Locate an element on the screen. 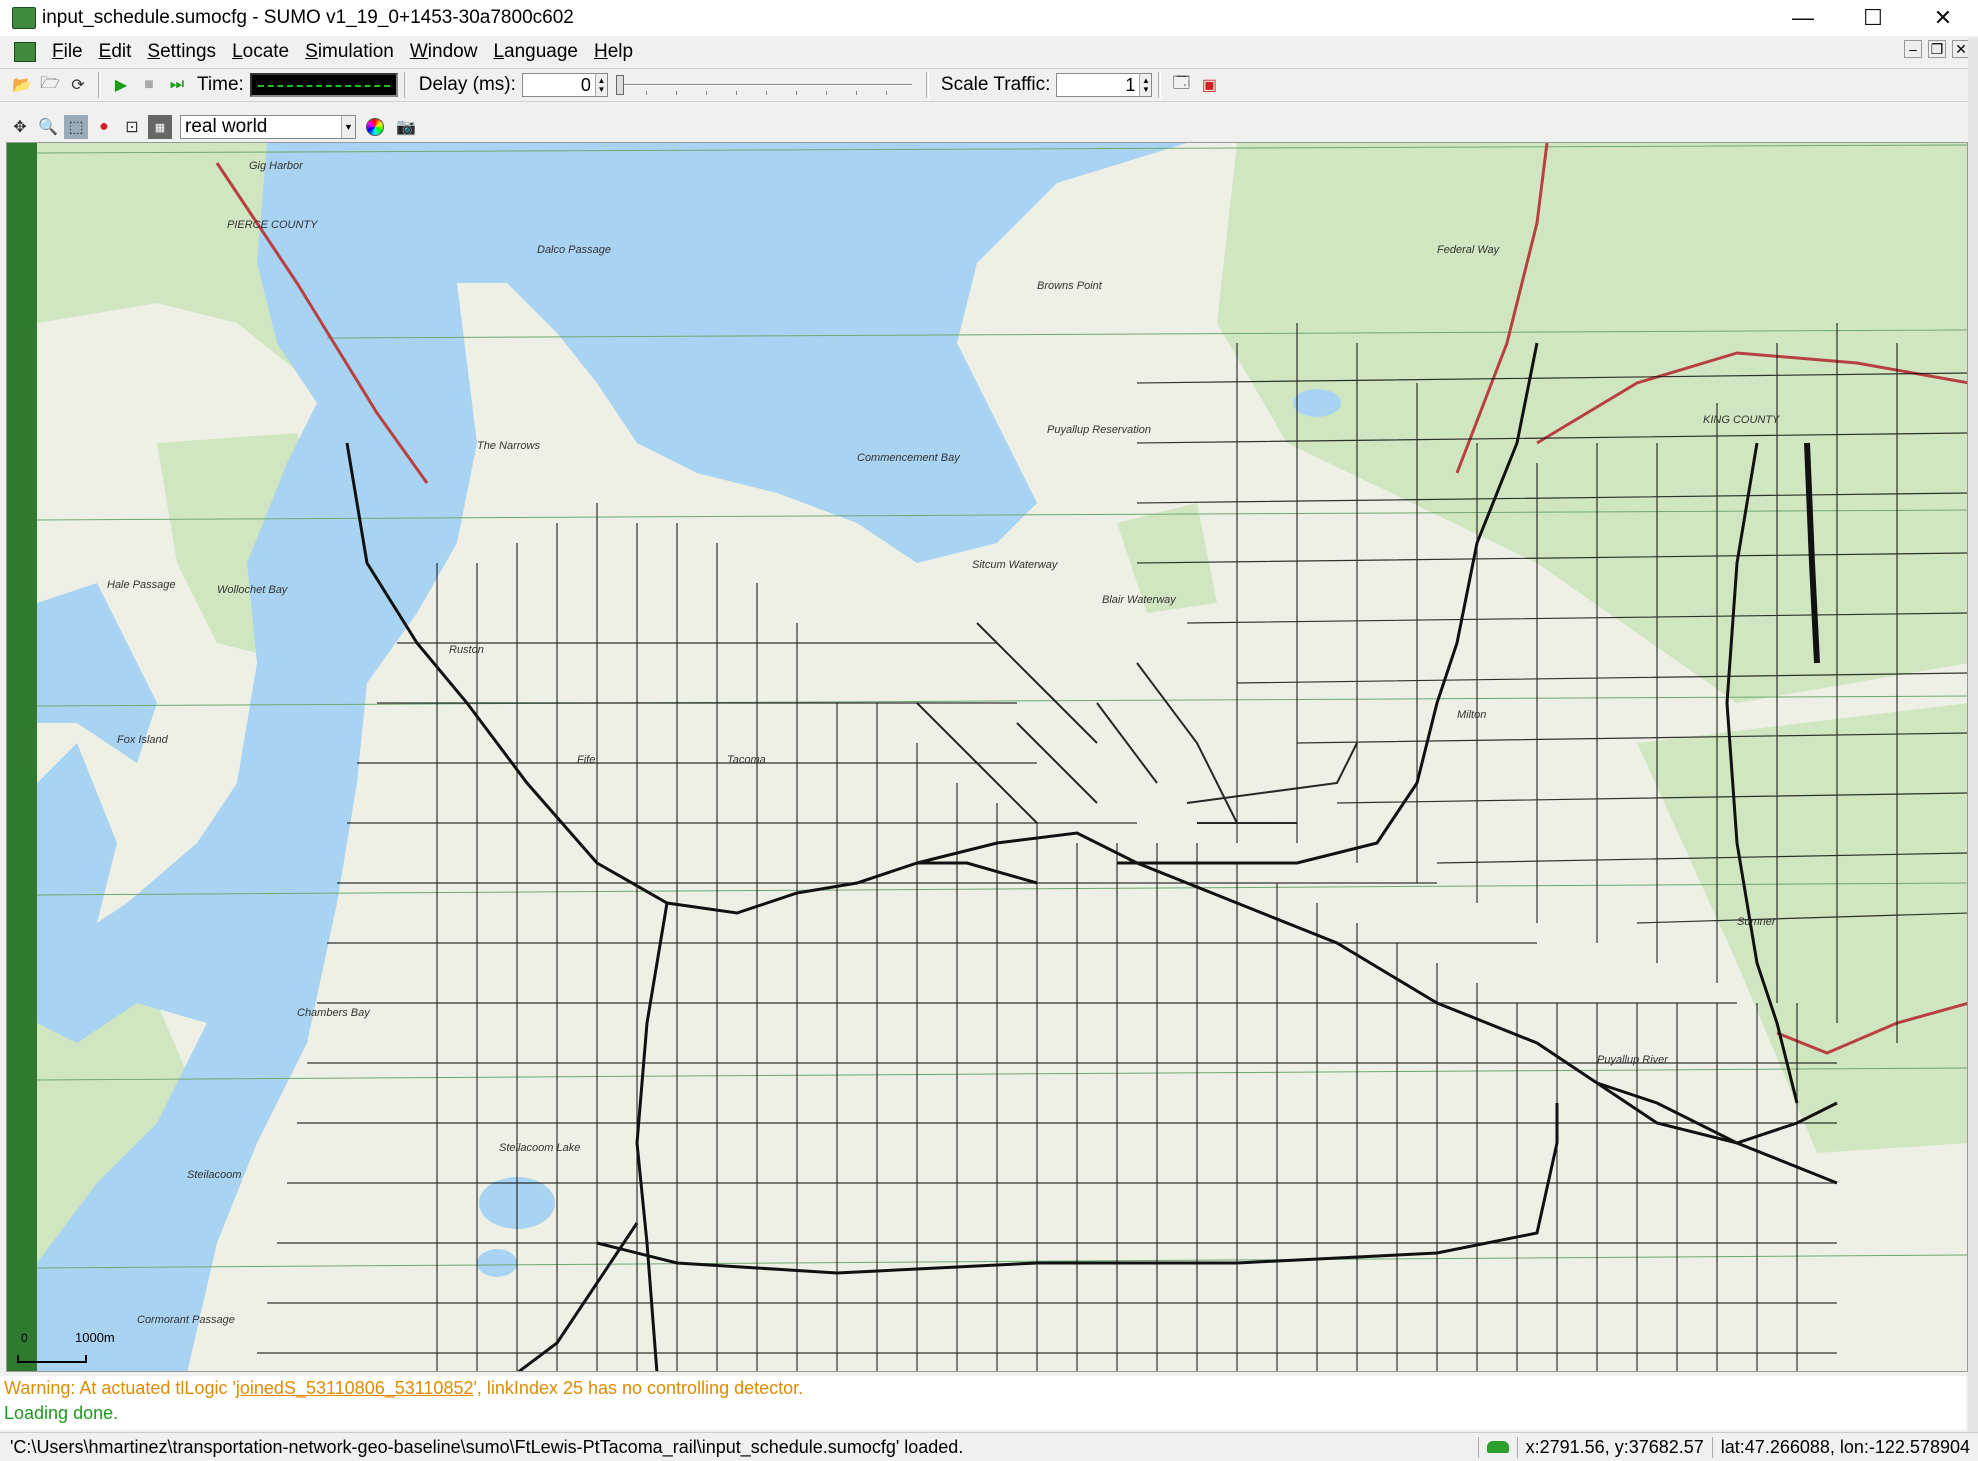 The width and height of the screenshot is (1978, 1461). map-label: Dalco Passage is located at coordinates (574, 250).